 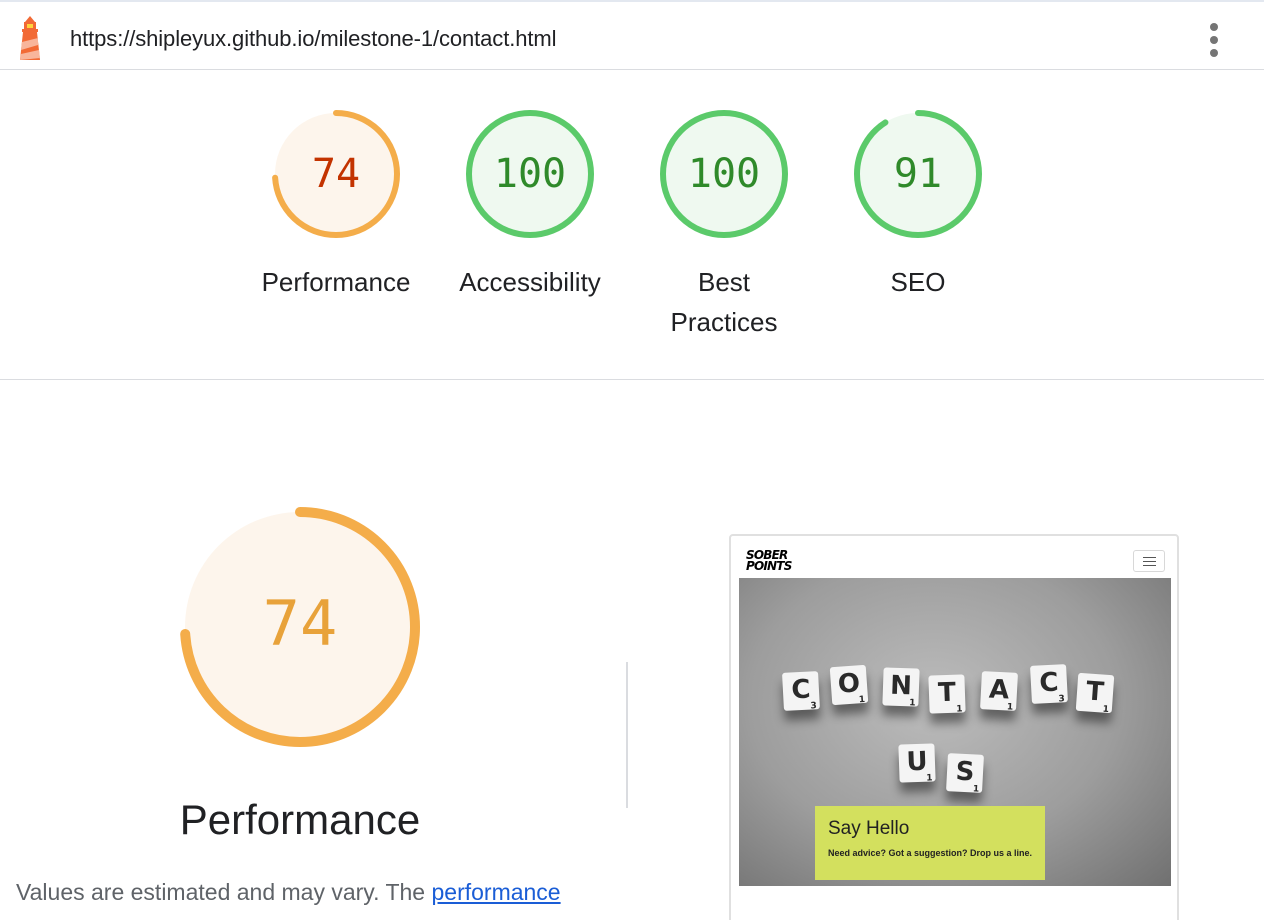 What do you see at coordinates (495, 892) in the screenshot?
I see `performance-link: performance` at bounding box center [495, 892].